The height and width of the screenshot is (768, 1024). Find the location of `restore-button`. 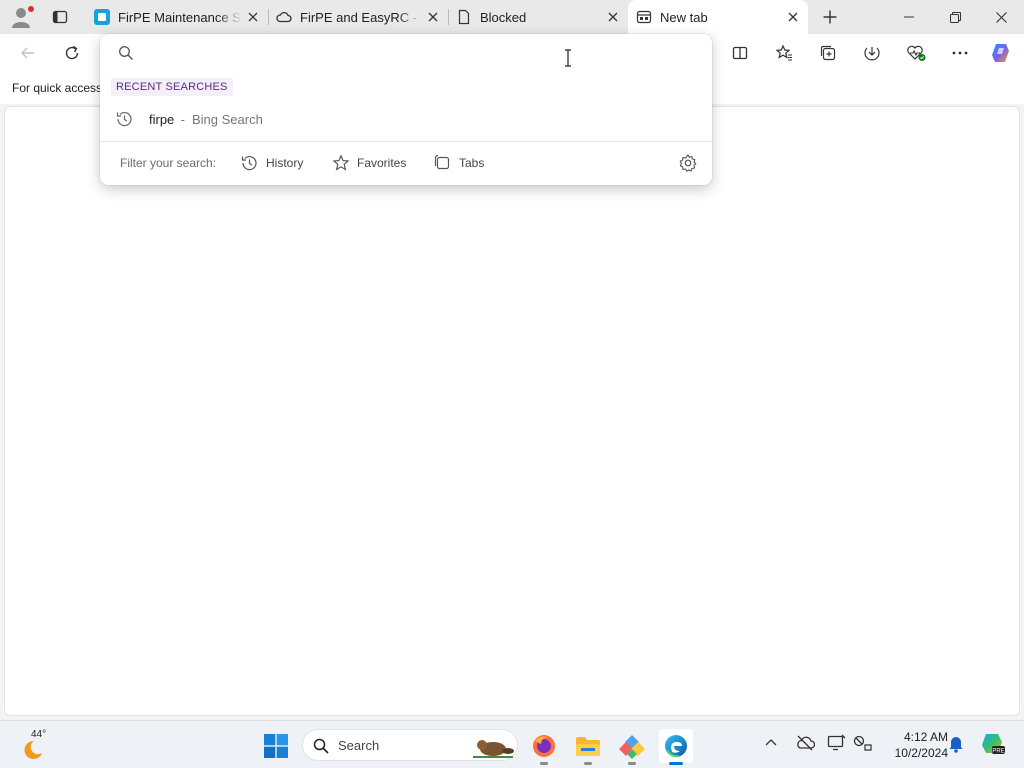

restore-button is located at coordinates (955, 17).